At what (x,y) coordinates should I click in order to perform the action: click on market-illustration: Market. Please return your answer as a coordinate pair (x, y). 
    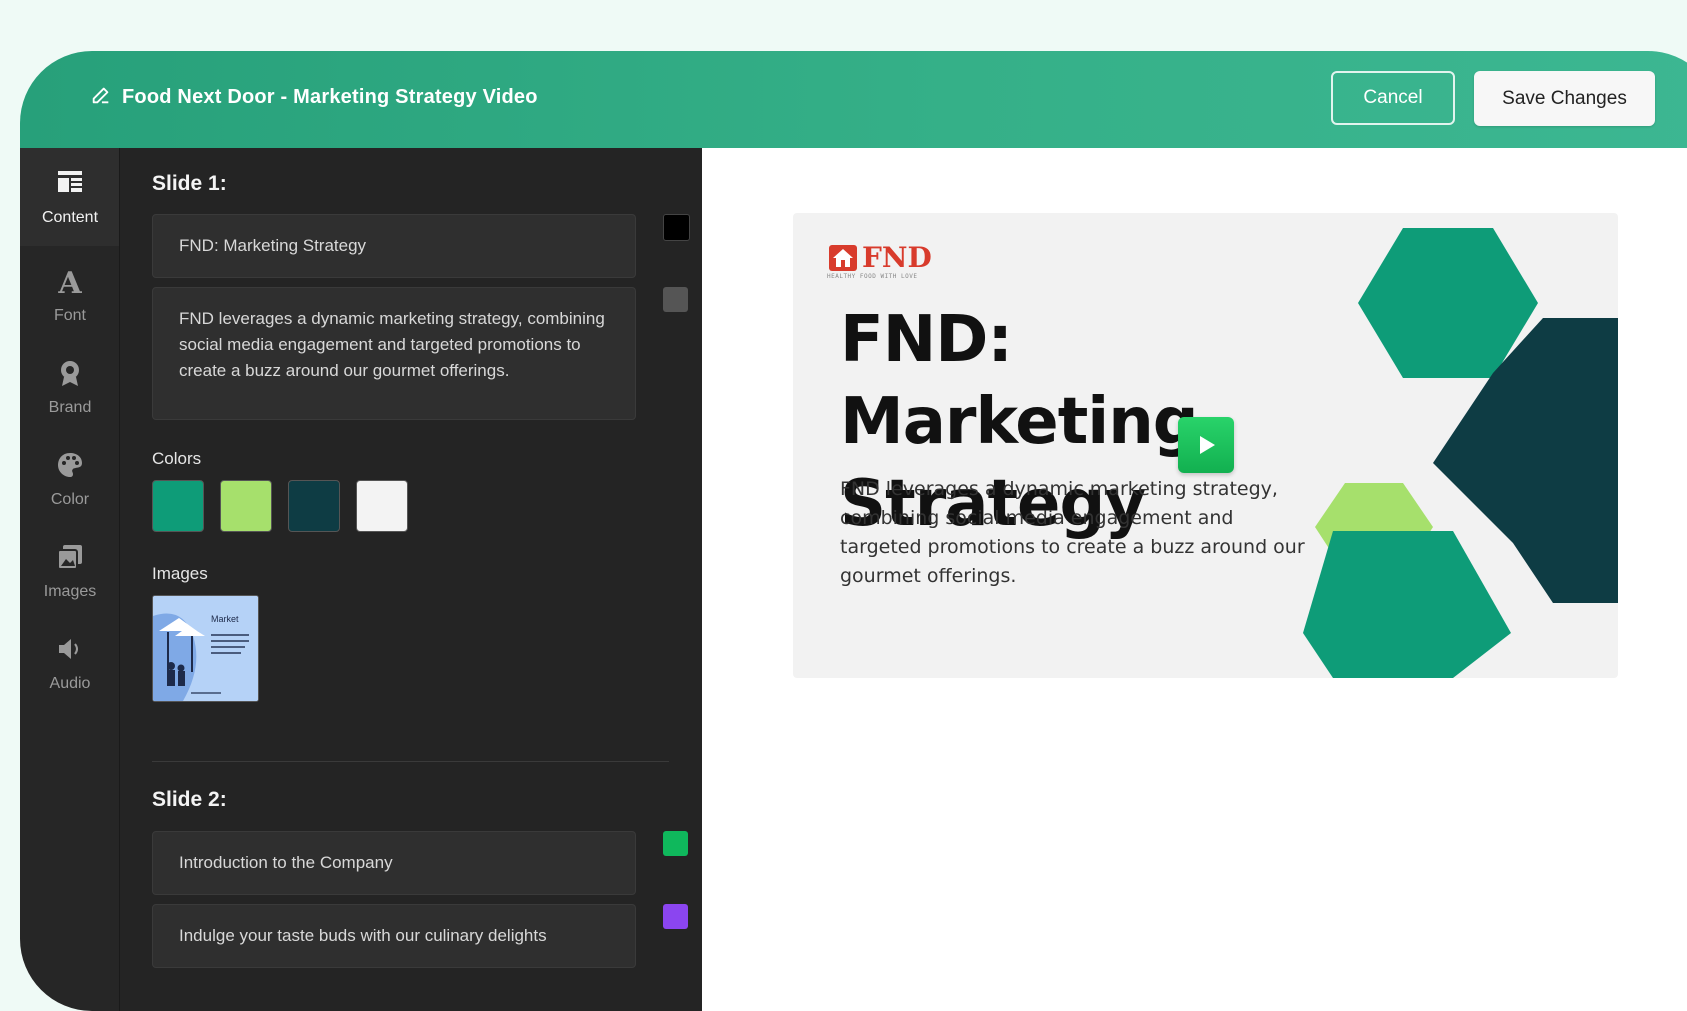
    Looking at the image, I should click on (205, 648).